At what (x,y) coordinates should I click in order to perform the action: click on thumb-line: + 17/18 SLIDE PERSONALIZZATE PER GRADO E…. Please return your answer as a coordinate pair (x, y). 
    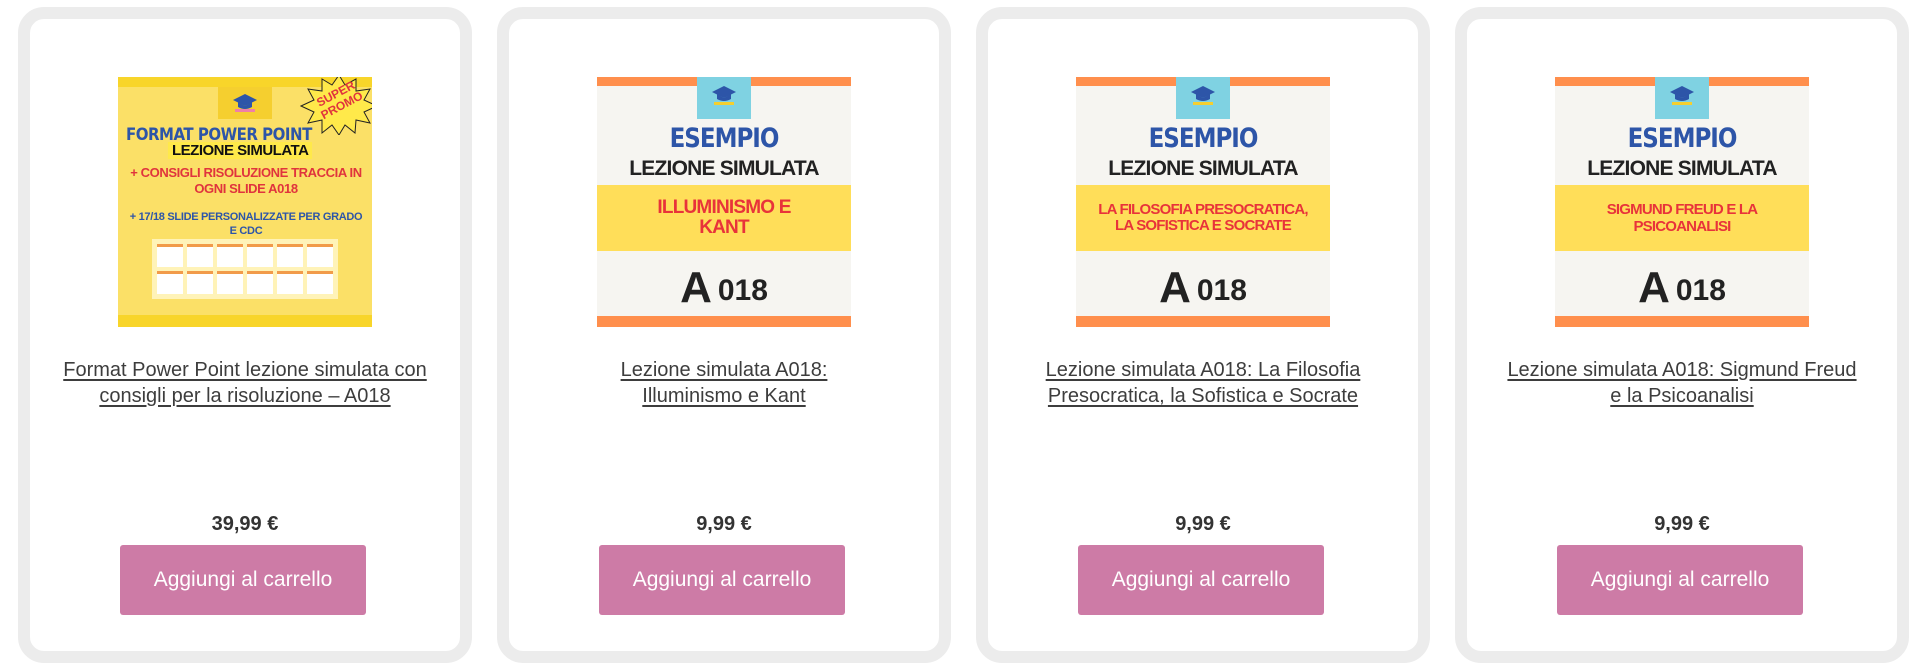
    Looking at the image, I should click on (246, 224).